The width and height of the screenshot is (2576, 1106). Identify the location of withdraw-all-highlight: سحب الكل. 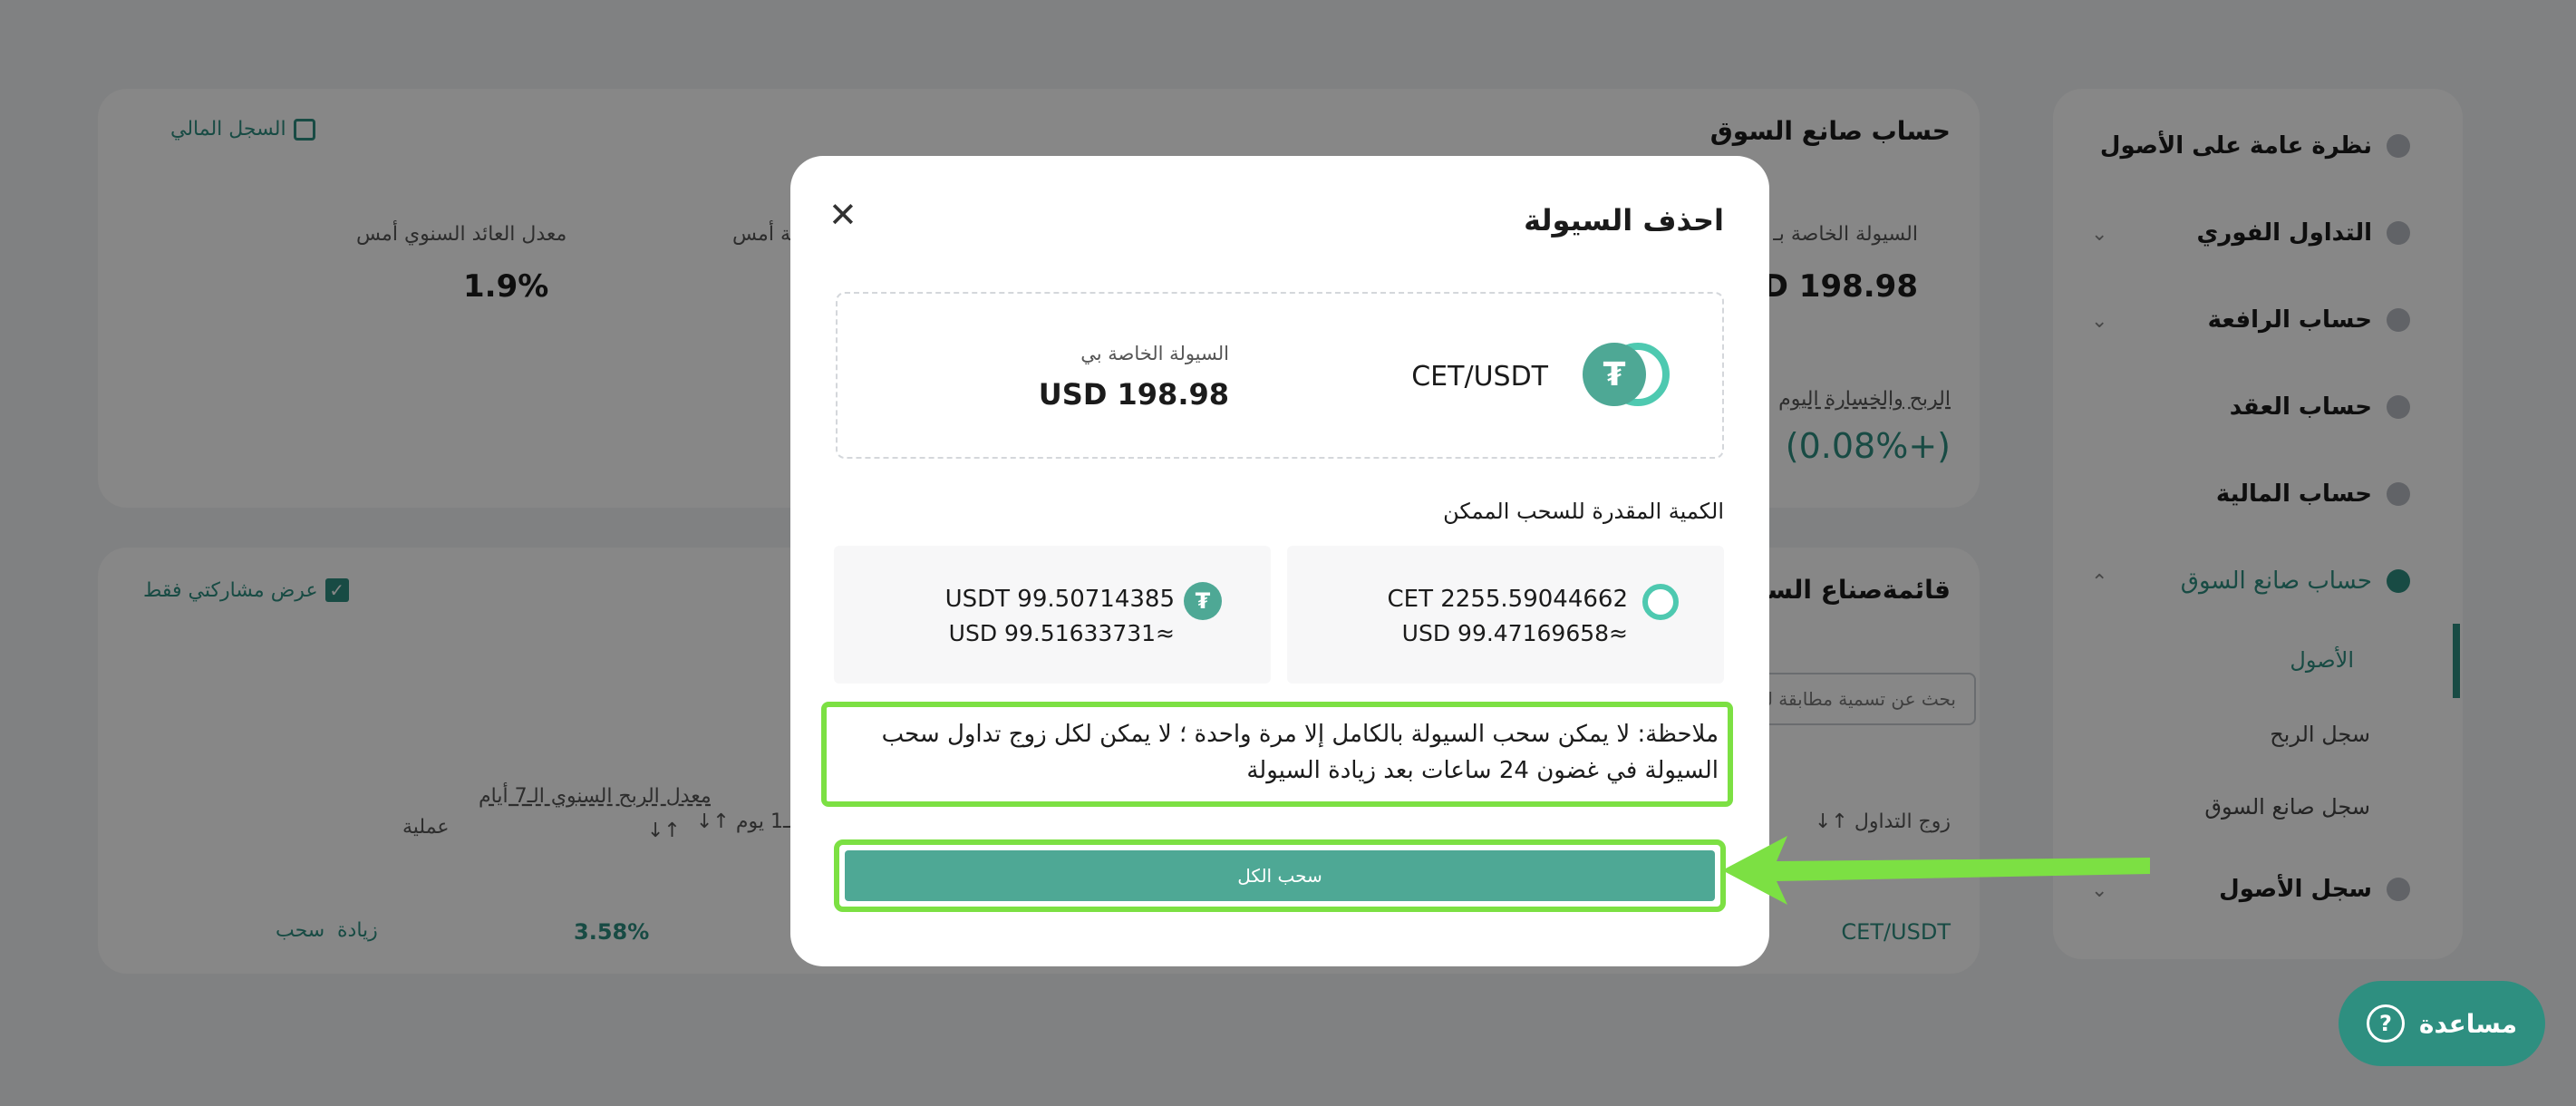
(1280, 875).